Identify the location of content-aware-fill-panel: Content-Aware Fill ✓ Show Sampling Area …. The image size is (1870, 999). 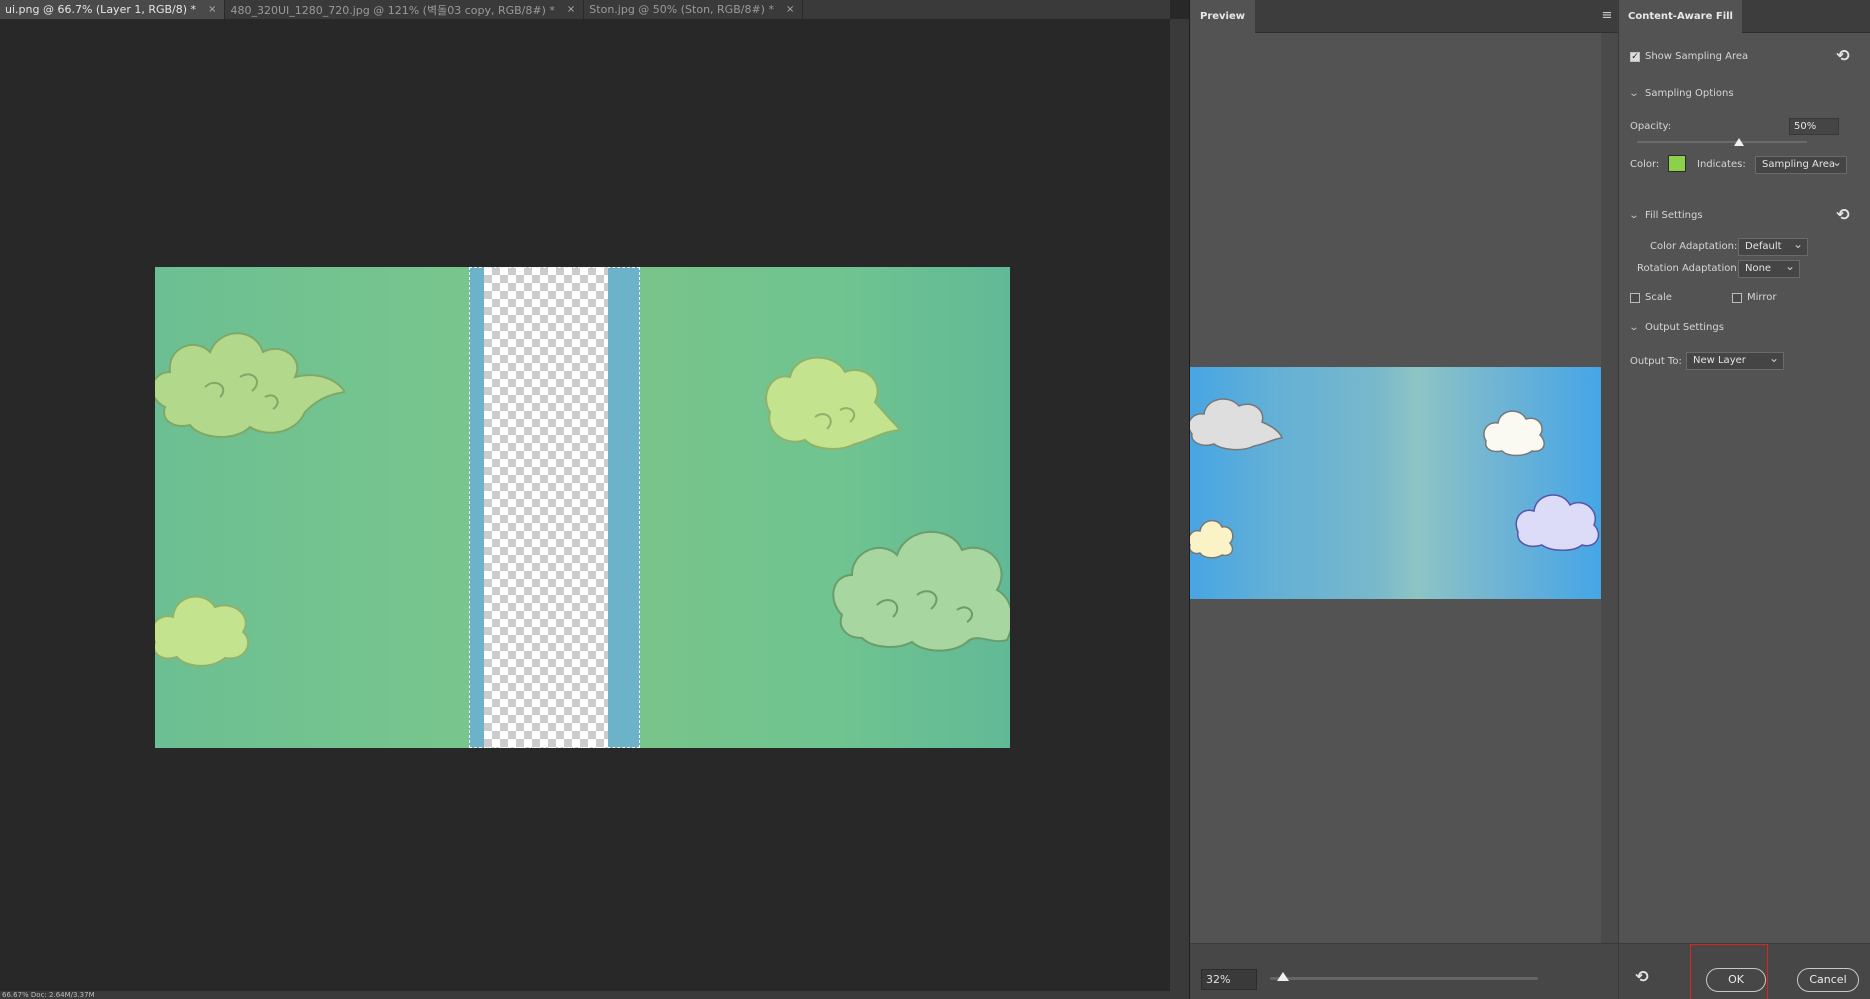
(1744, 499).